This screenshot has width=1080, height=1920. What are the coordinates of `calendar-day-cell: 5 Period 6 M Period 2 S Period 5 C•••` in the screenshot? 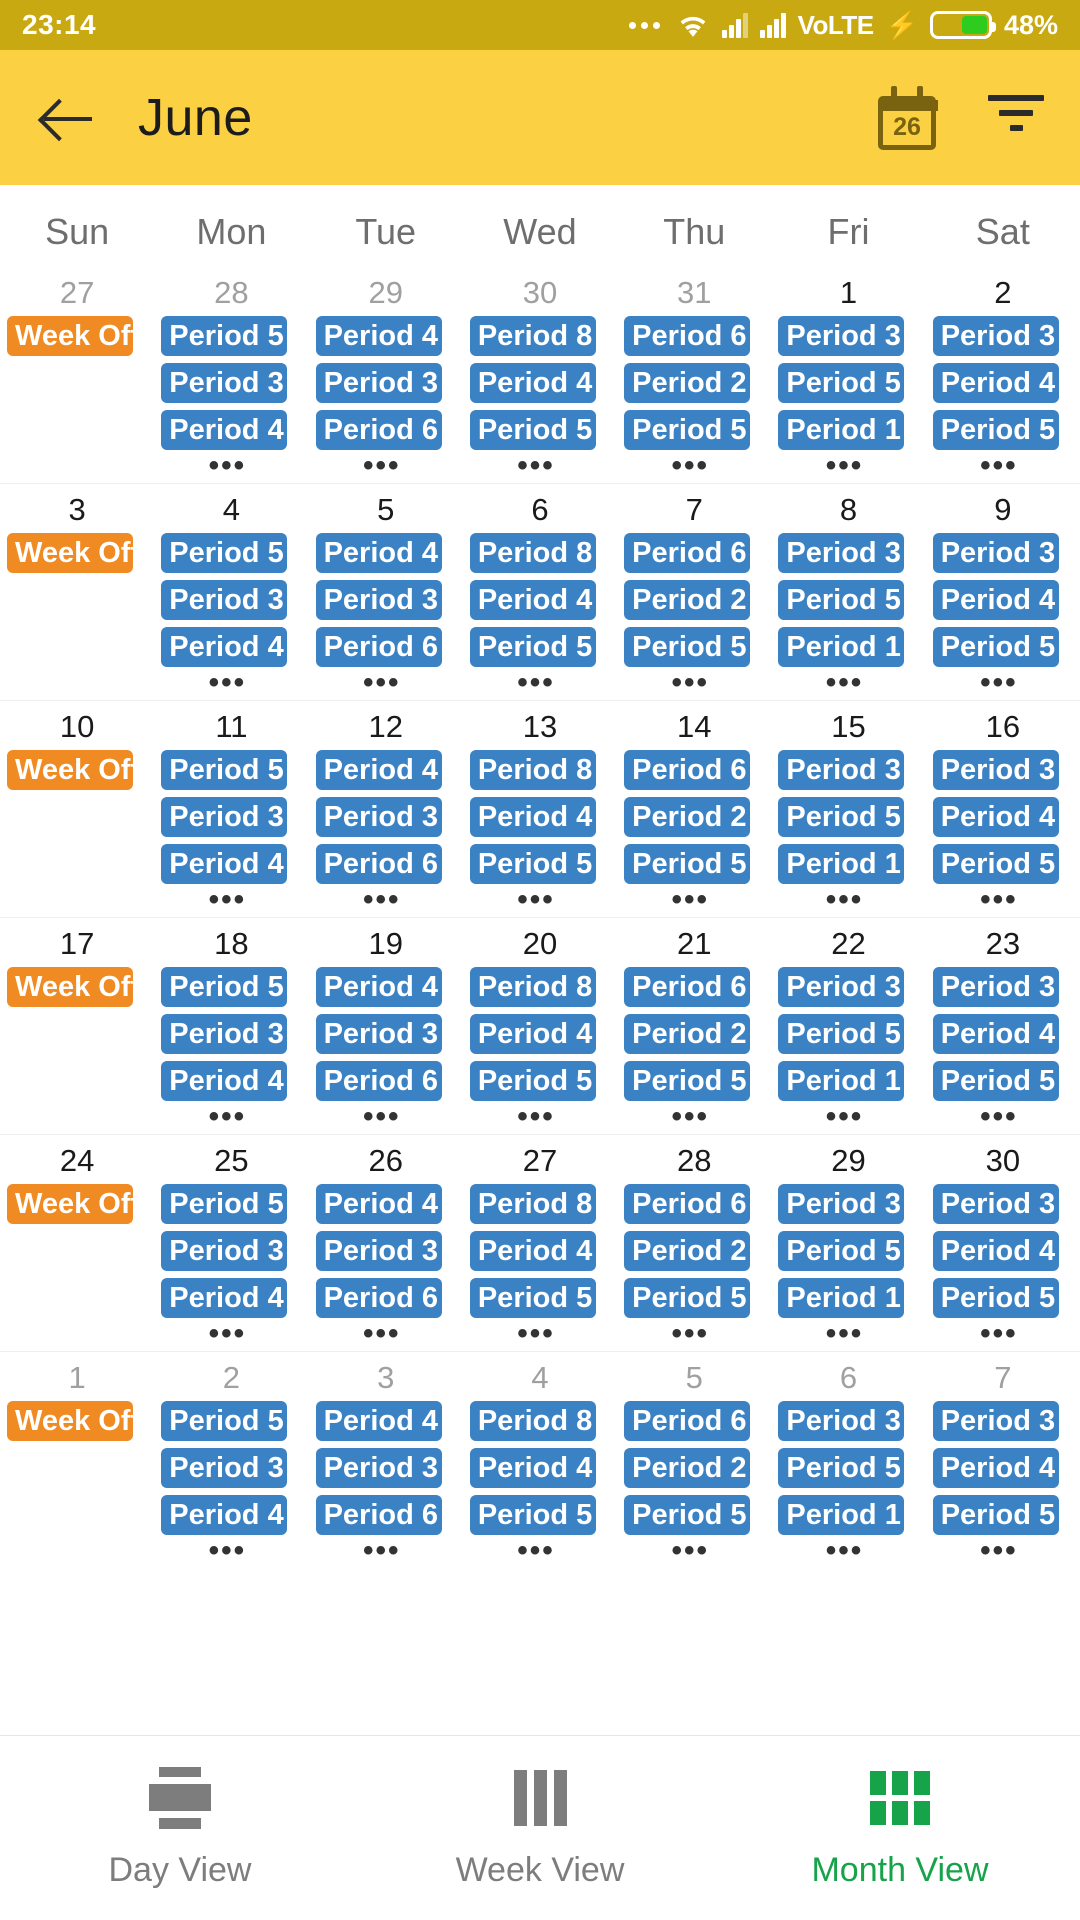 It's located at (694, 1463).